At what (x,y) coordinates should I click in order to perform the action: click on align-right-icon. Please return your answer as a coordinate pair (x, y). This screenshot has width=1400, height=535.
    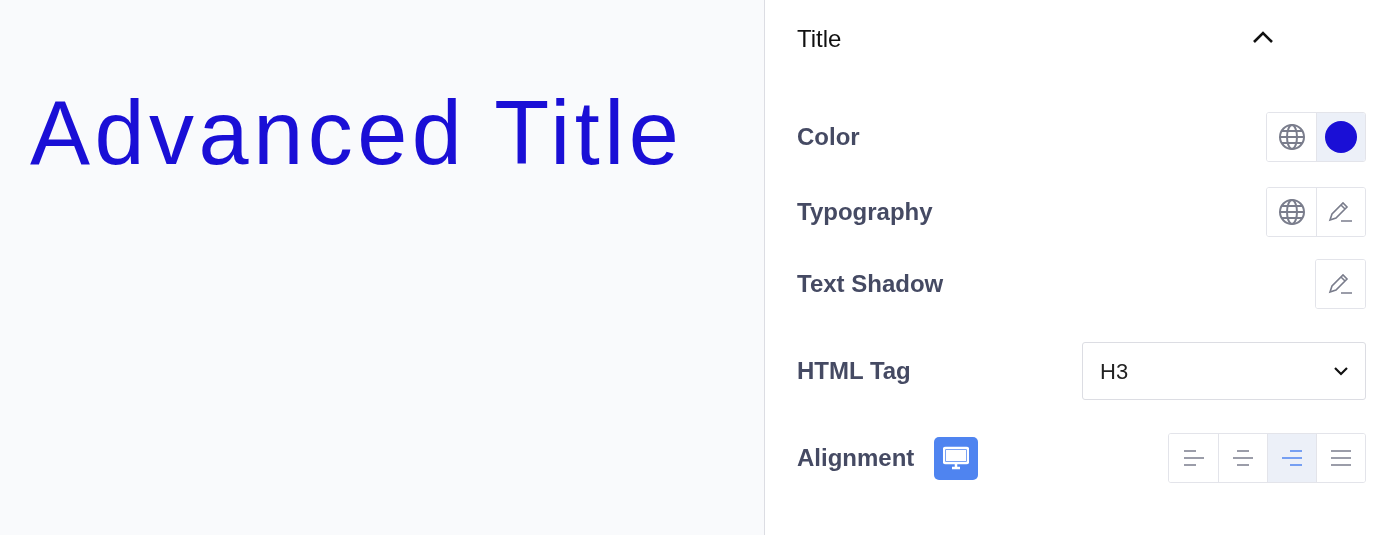
    Looking at the image, I should click on (1292, 458).